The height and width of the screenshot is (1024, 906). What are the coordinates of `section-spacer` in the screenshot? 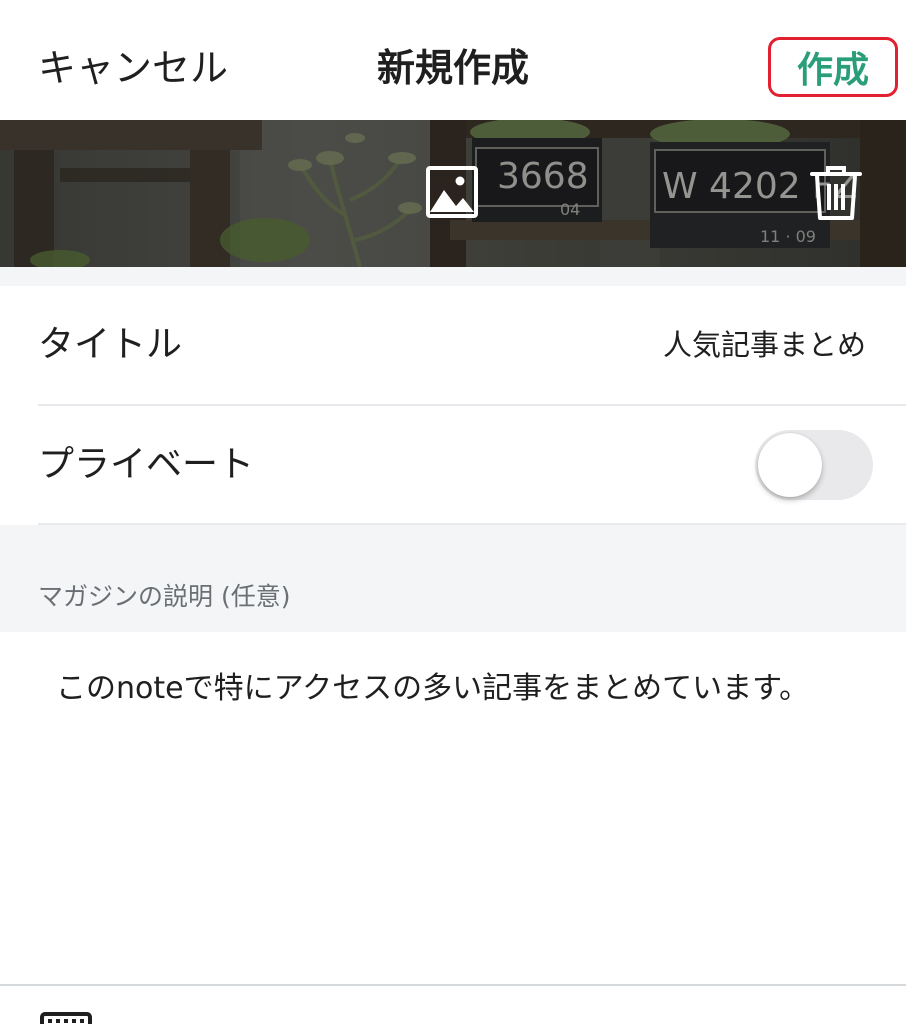 It's located at (453, 276).